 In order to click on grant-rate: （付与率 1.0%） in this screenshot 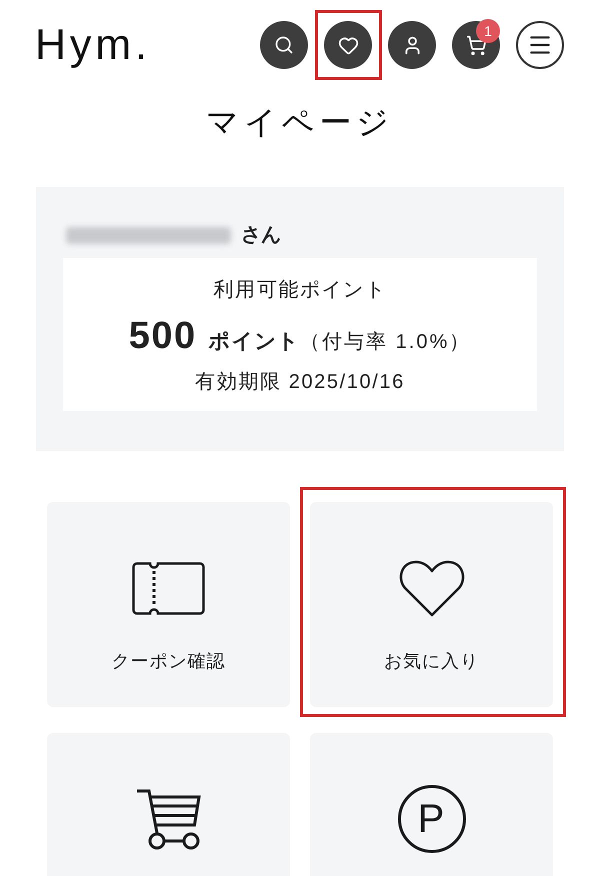, I will do `click(386, 342)`.